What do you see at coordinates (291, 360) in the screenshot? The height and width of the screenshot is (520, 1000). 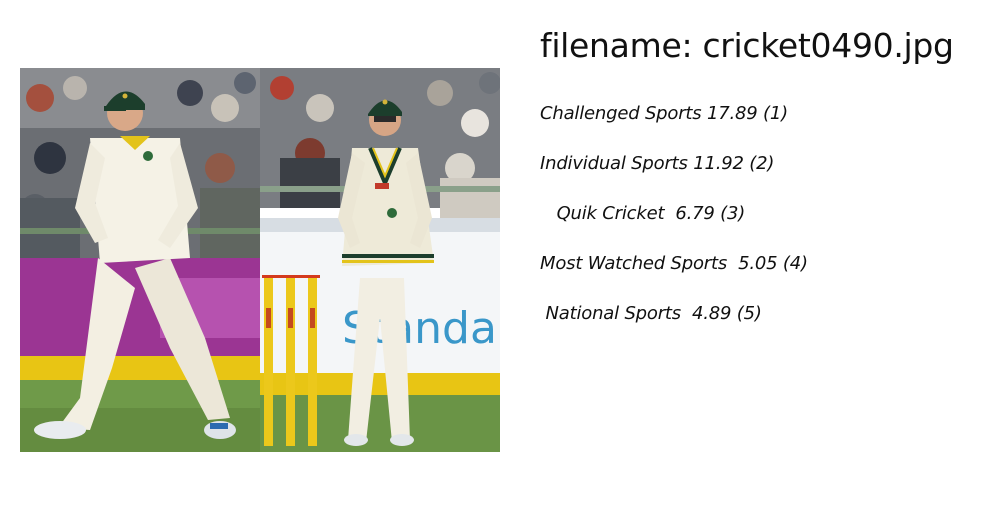 I see `stumps` at bounding box center [291, 360].